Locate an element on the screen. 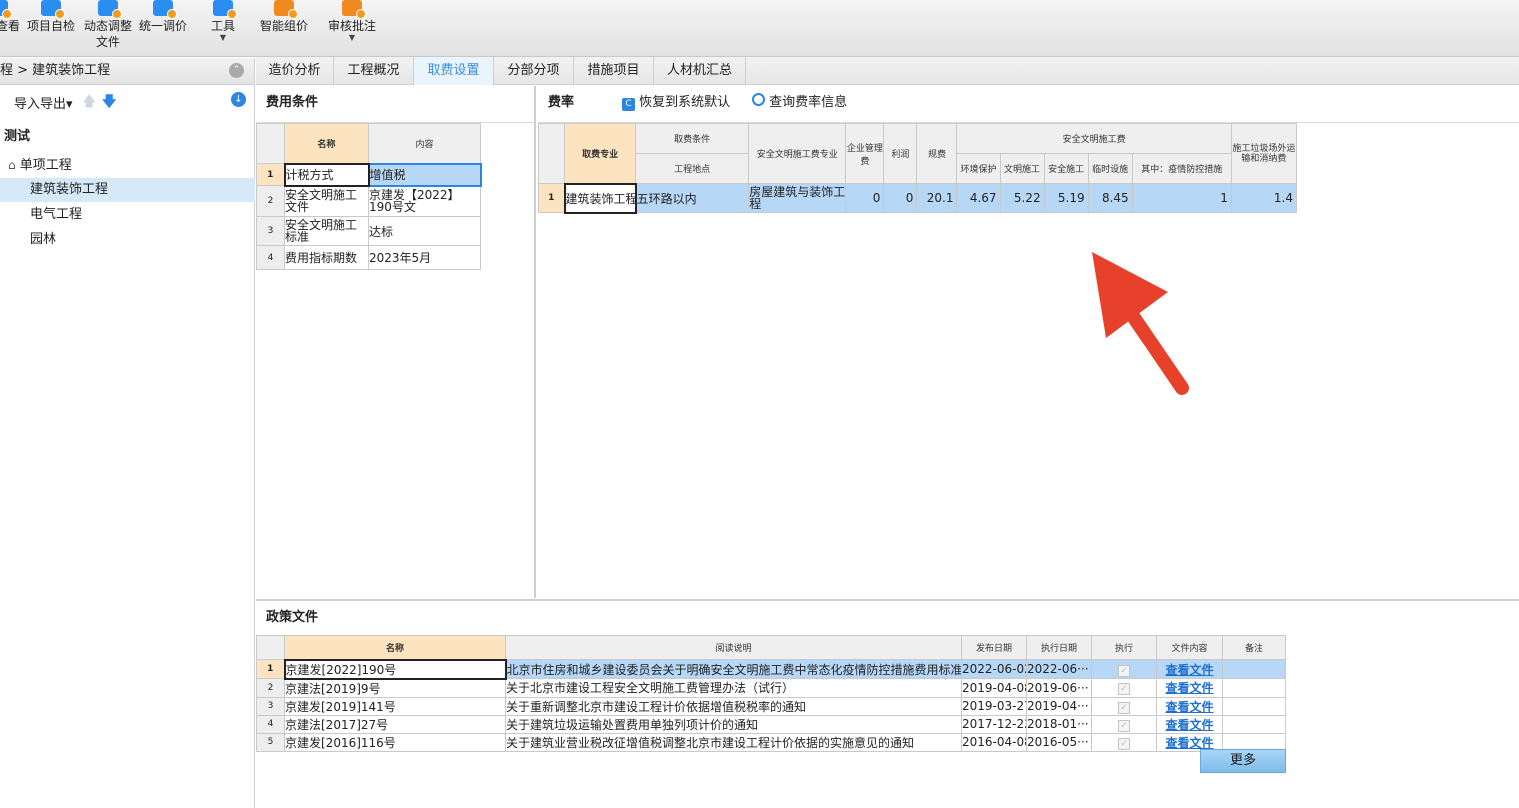 Image resolution: width=1519 pixels, height=808 pixels. table-row: 4 费用指标期数 2023年5月 is located at coordinates (368, 257).